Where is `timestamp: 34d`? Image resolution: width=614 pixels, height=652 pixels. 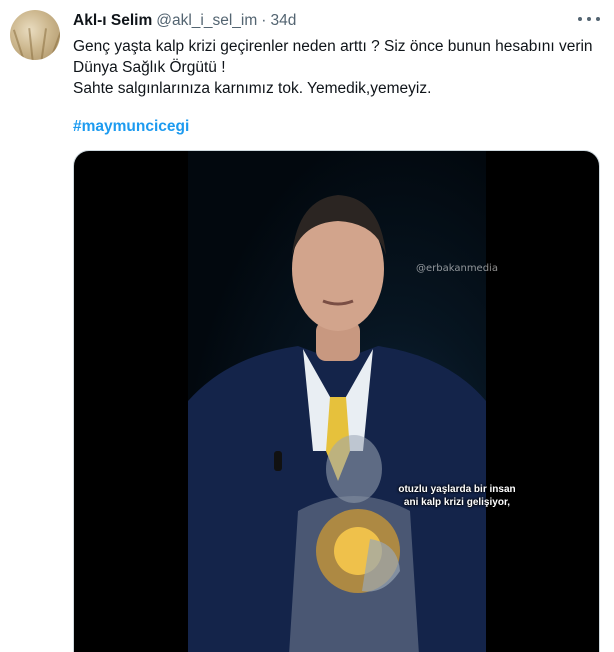 timestamp: 34d is located at coordinates (283, 21).